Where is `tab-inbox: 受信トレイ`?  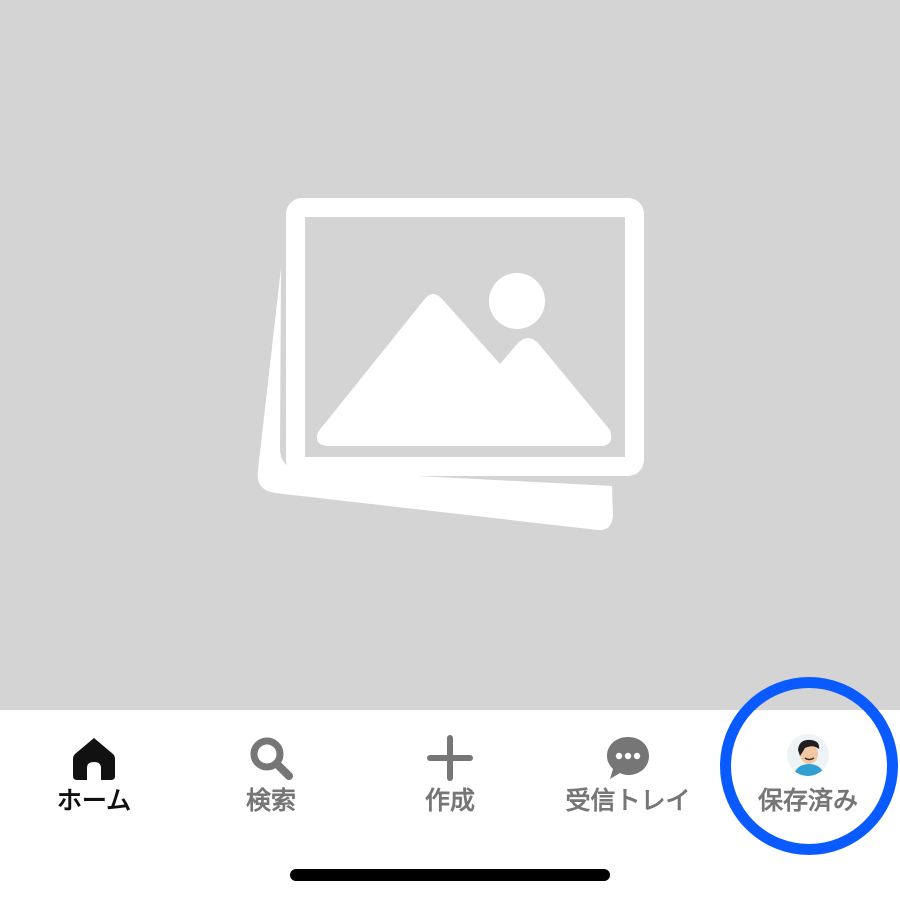
tab-inbox: 受信トレイ is located at coordinates (628, 770).